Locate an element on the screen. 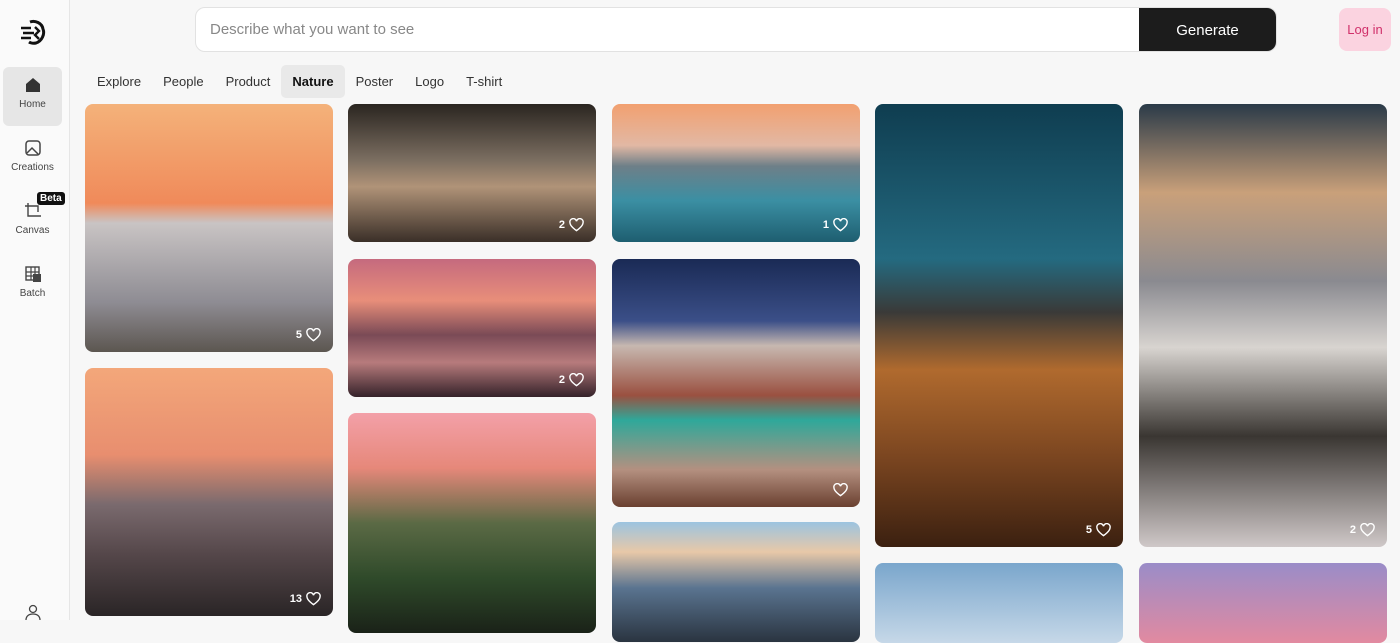  prompt-search-bar: Generate is located at coordinates (736, 29).